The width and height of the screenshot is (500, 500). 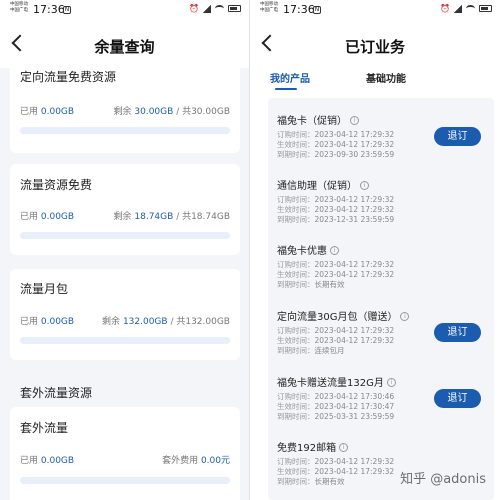 What do you see at coordinates (166, 322) in the screenshot?
I see `remaining-amount: 剩余 132.00GB / 共132.00GB` at bounding box center [166, 322].